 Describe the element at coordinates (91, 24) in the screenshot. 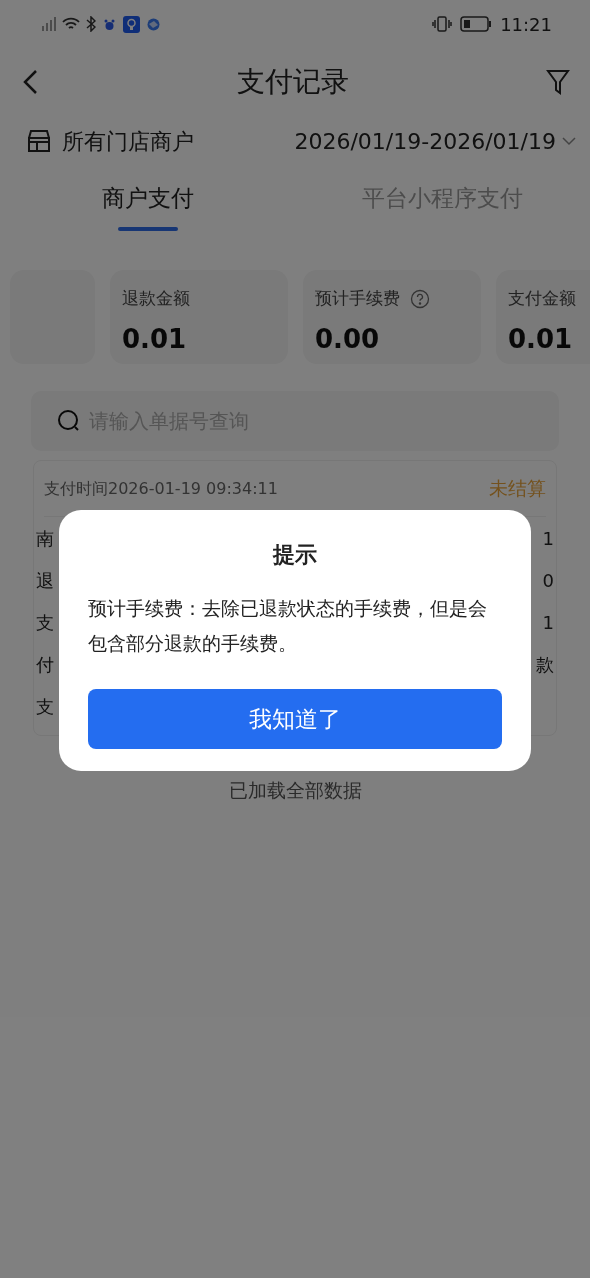

I see `bluetooth-icon` at that location.